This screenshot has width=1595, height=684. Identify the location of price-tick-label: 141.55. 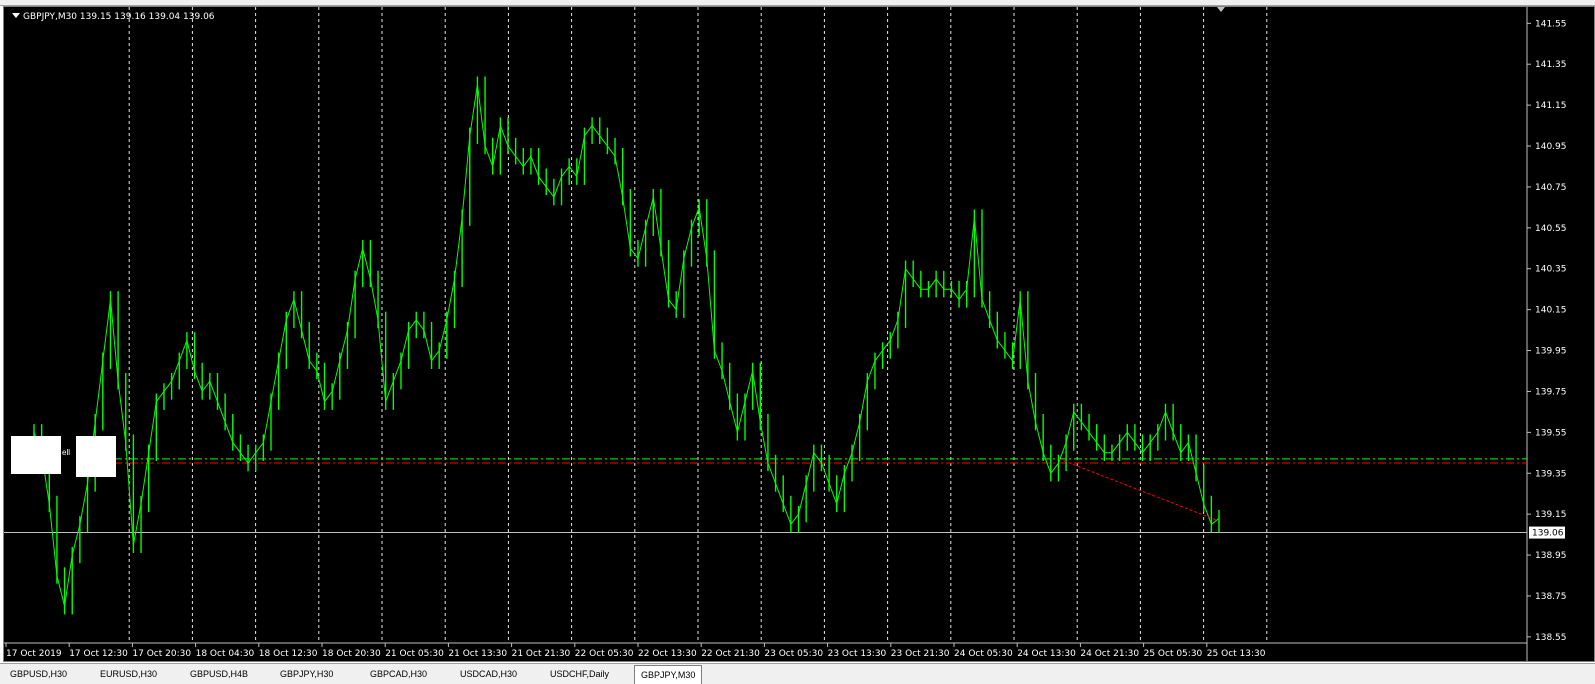
(1551, 24).